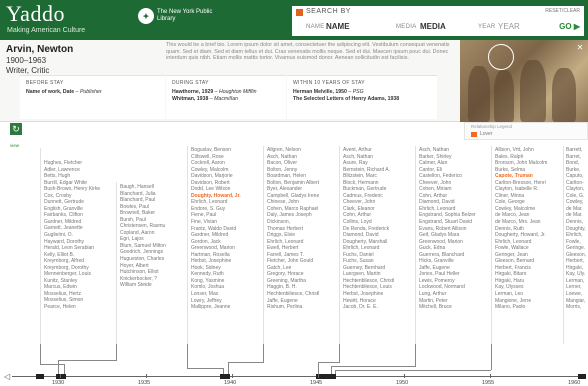  Describe the element at coordinates (14, 145) in the screenshot. I see `view-label: view` at that location.